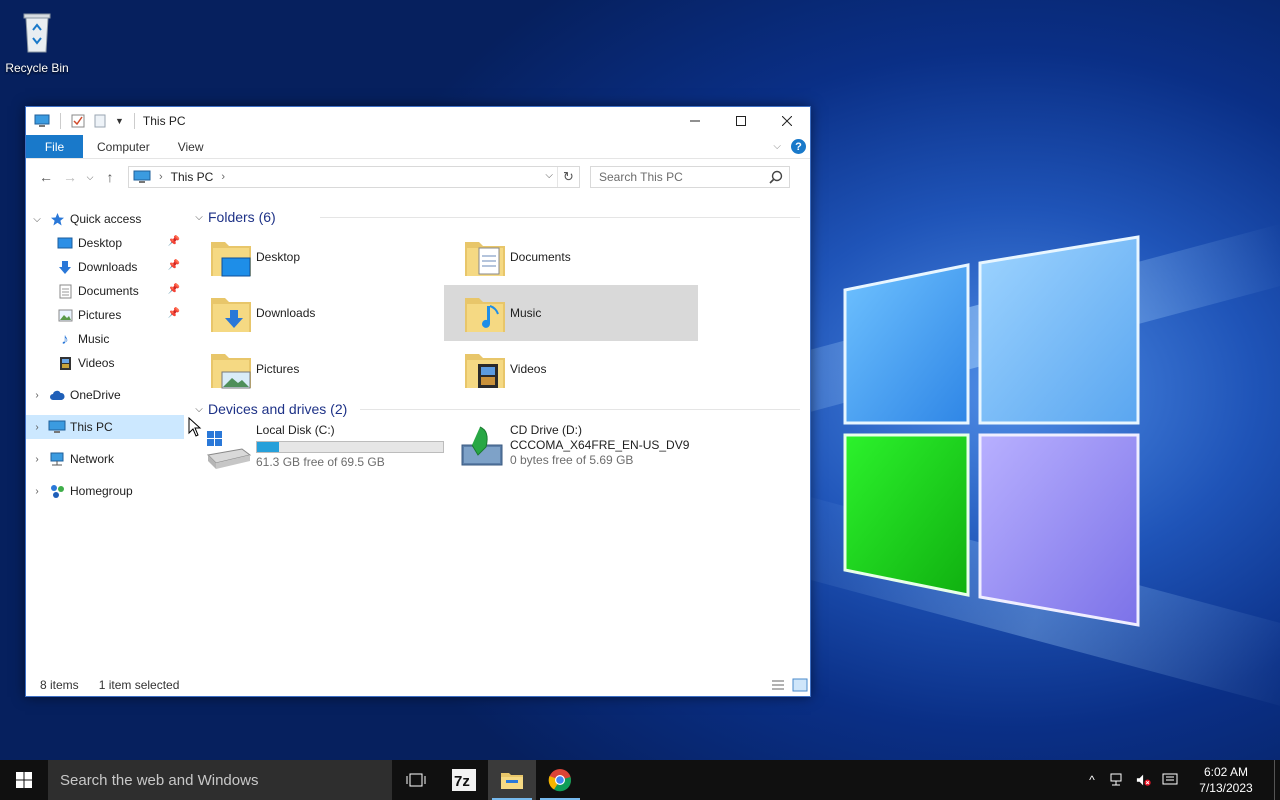 This screenshot has height=800, width=1280. What do you see at coordinates (268, 447) in the screenshot?
I see `drive-usage-fill` at bounding box center [268, 447].